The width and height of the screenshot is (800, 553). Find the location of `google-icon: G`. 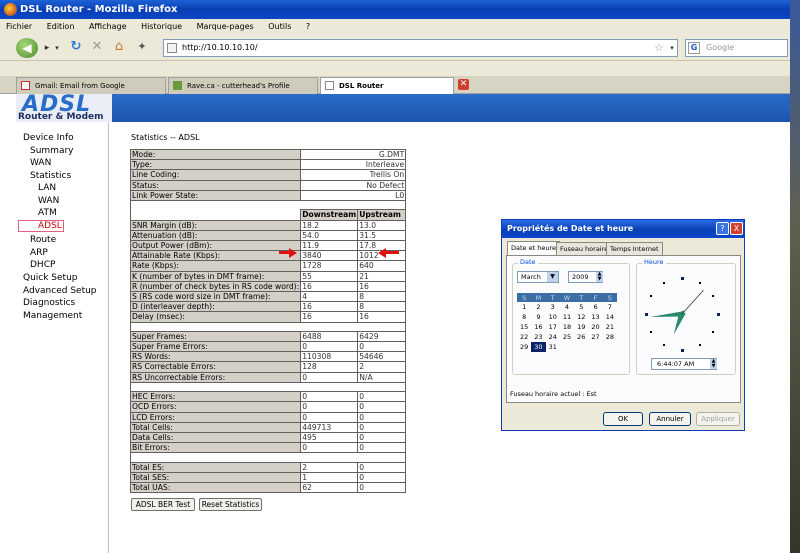

google-icon: G is located at coordinates (694, 48).